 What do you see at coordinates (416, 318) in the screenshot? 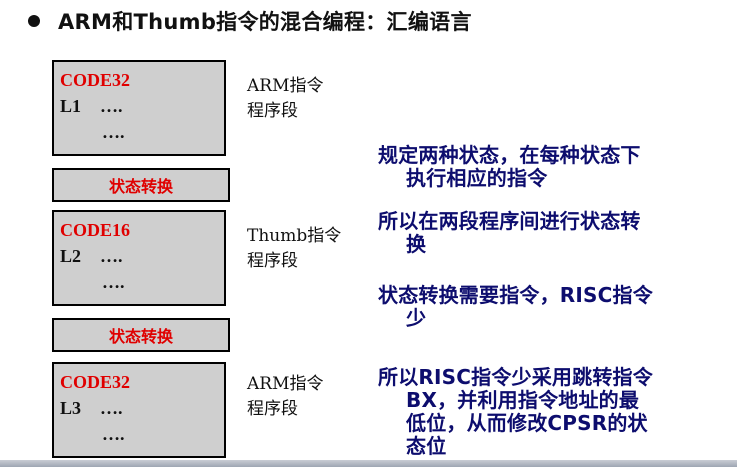
I see `note-line: 少` at bounding box center [416, 318].